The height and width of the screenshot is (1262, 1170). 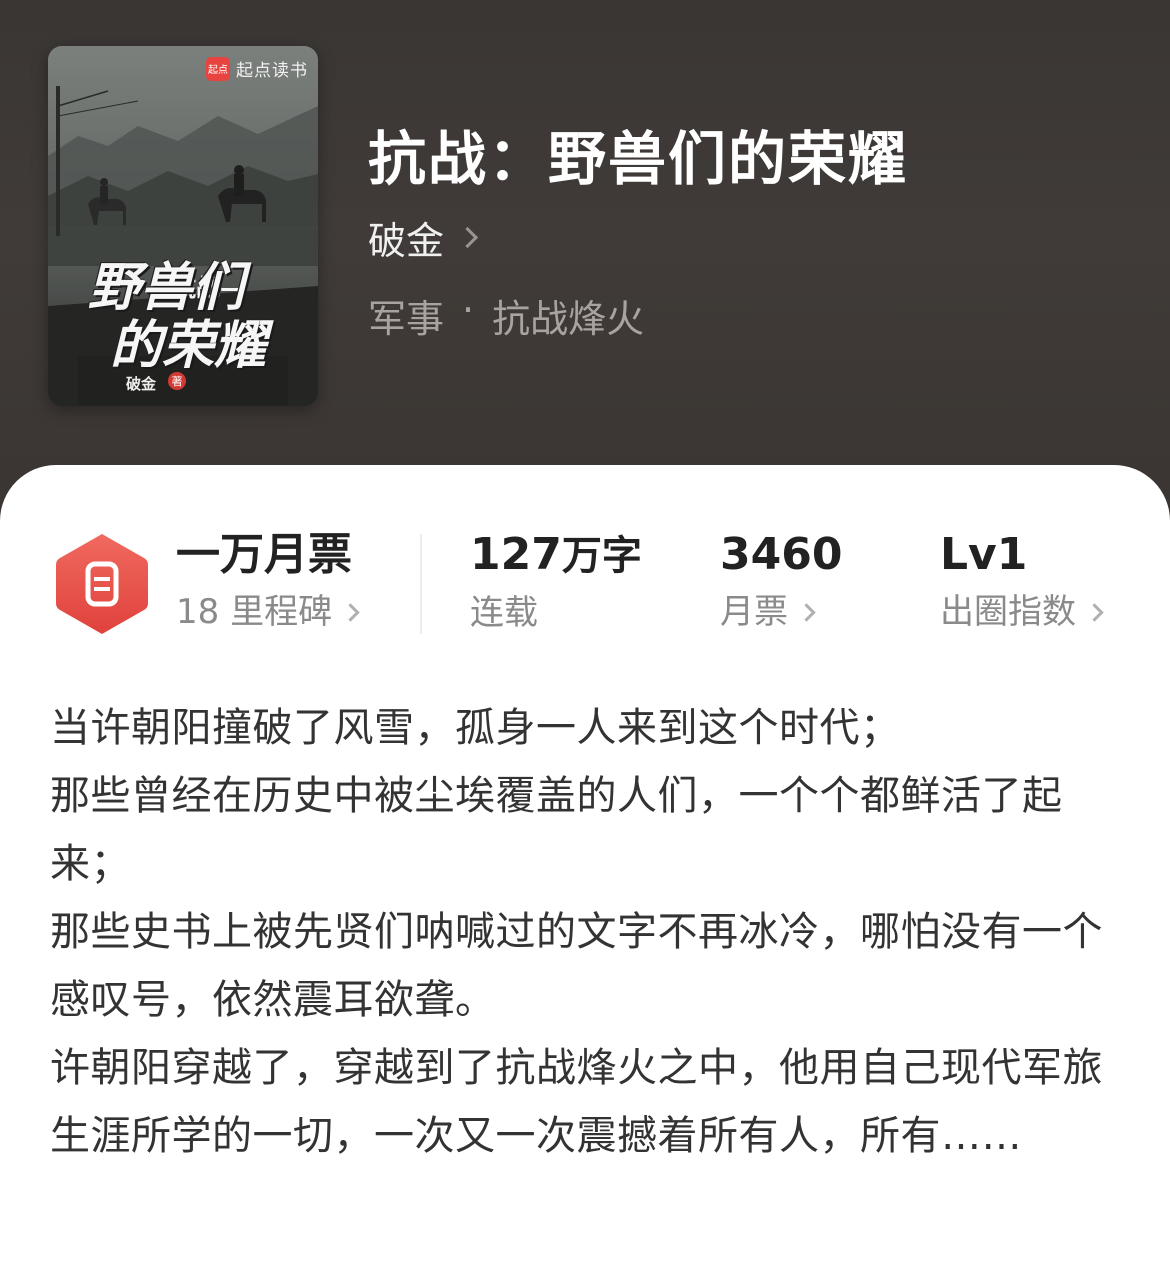 I want to click on cover-author-seal: 著, so click(x=177, y=381).